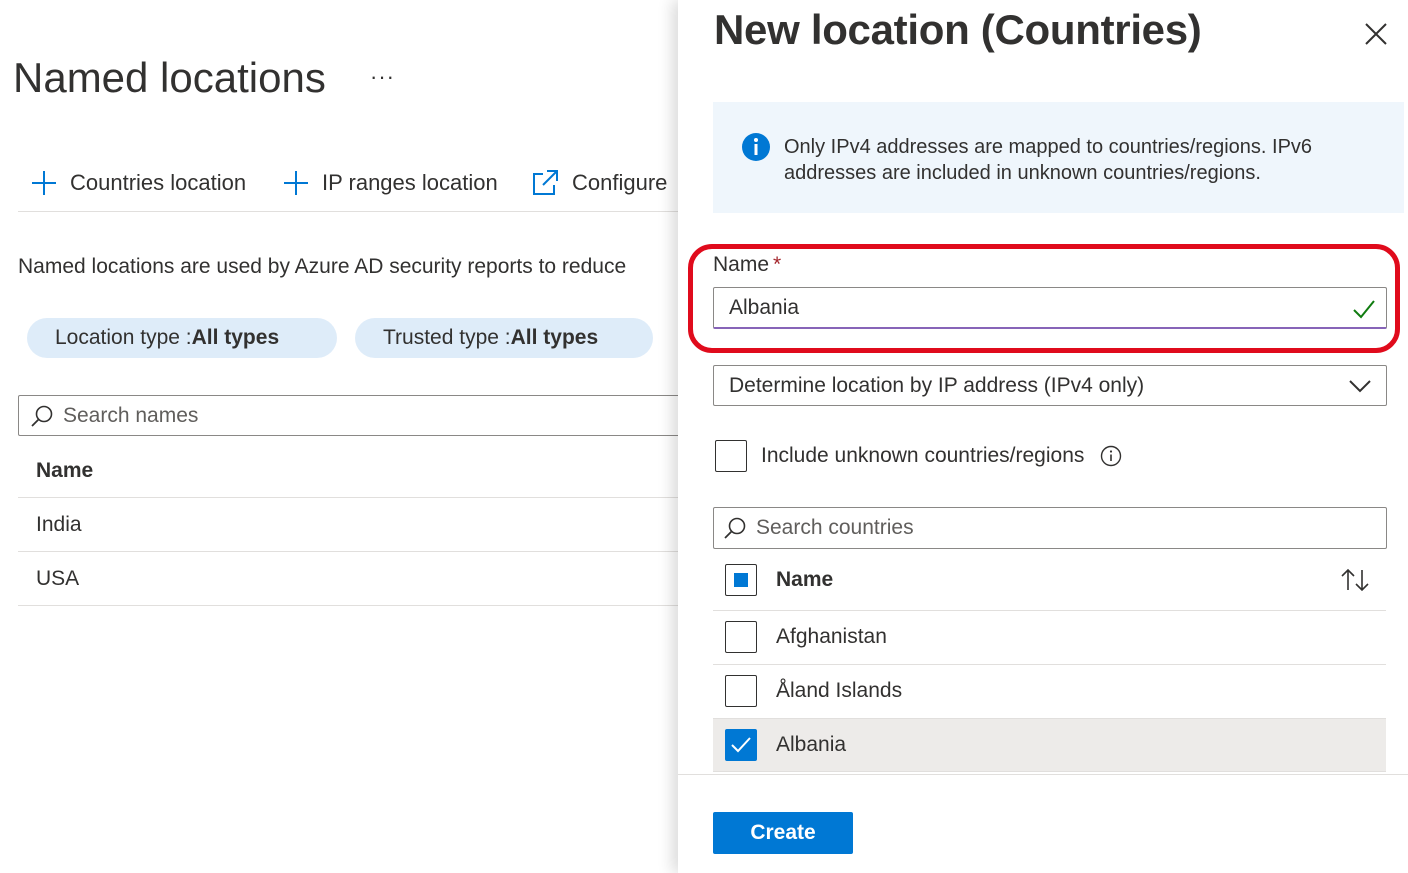 The image size is (1408, 873). What do you see at coordinates (1355, 580) in the screenshot?
I see `sort-icon` at bounding box center [1355, 580].